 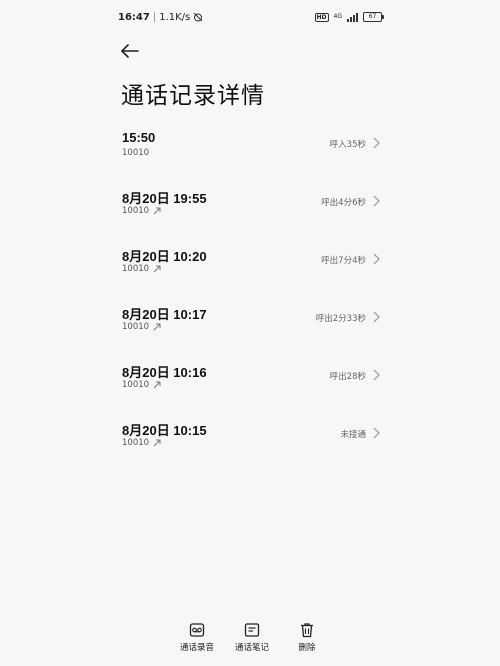 What do you see at coordinates (352, 17) in the screenshot?
I see `signal-icon` at bounding box center [352, 17].